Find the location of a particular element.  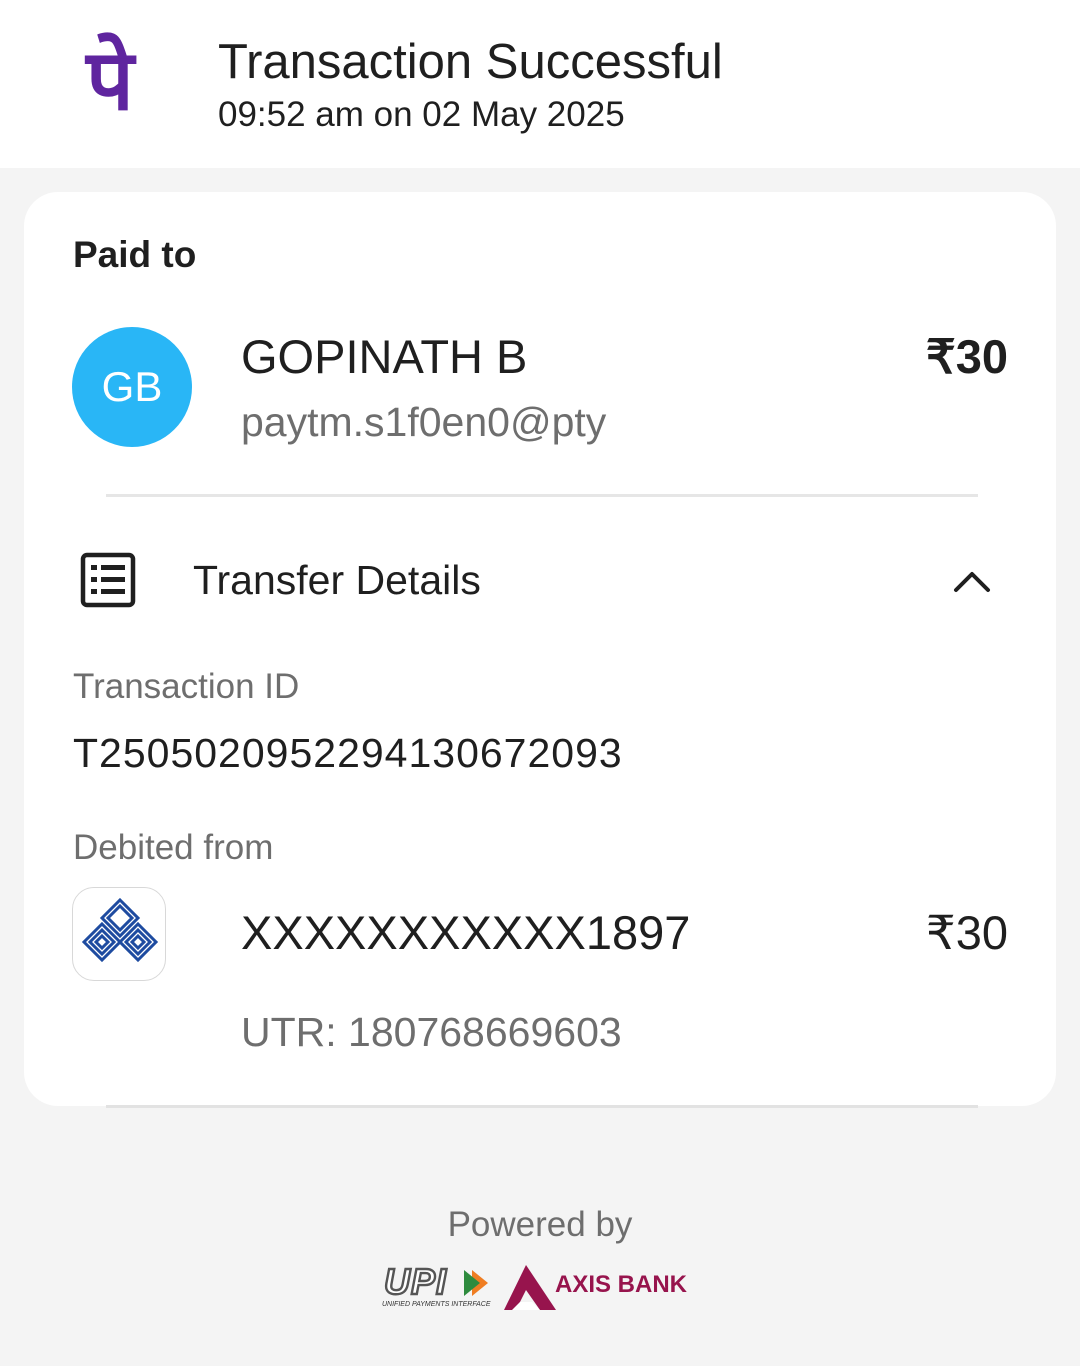

paid-to-label: Paid to is located at coordinates (135, 254).